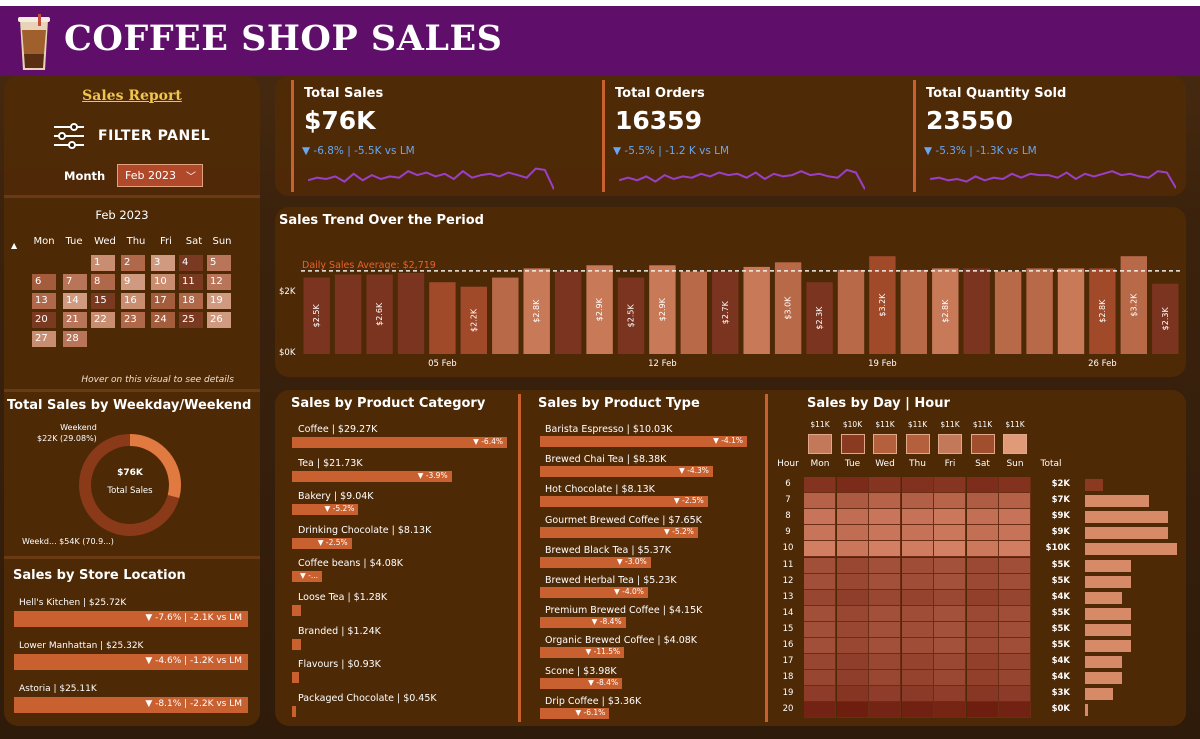  Describe the element at coordinates (75, 301) in the screenshot. I see `calendar-day: 14` at that location.